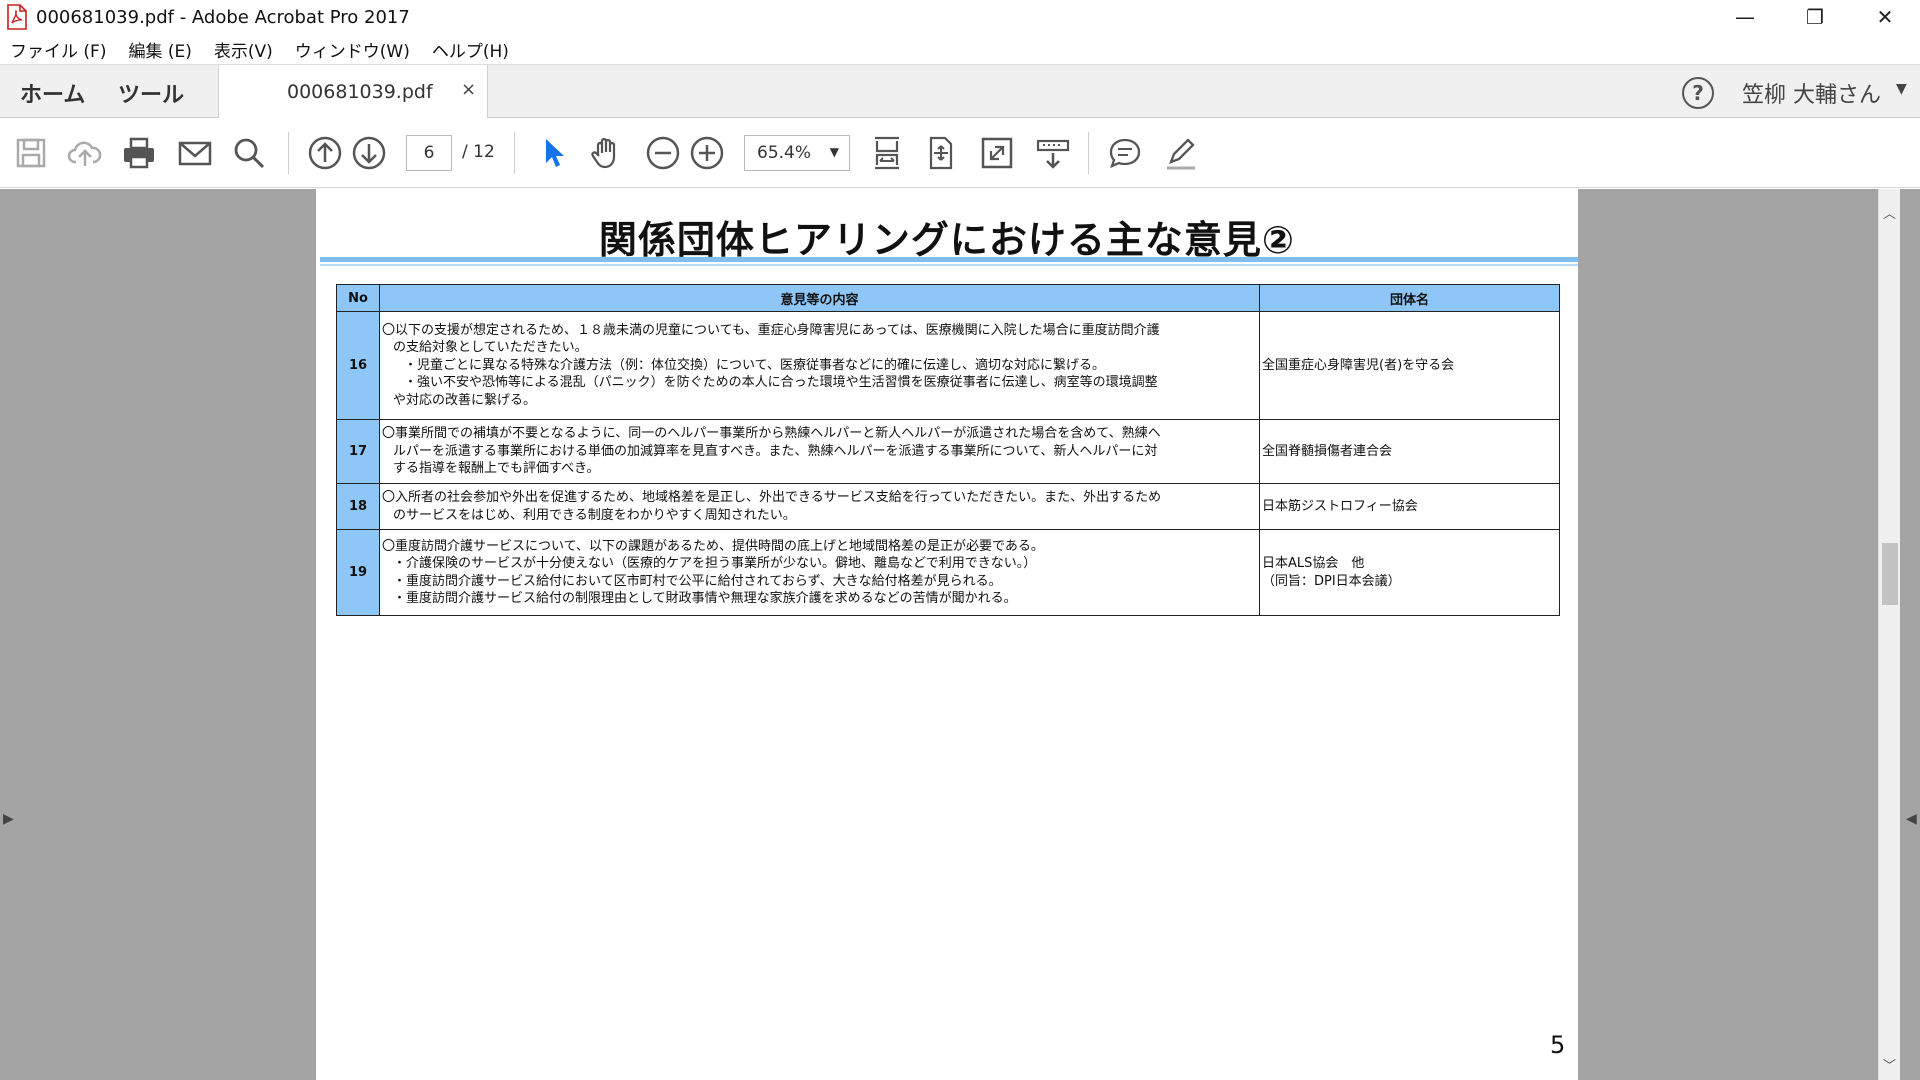  What do you see at coordinates (1811, 93) in the screenshot?
I see `user-account: 笠柳 大輔さん` at bounding box center [1811, 93].